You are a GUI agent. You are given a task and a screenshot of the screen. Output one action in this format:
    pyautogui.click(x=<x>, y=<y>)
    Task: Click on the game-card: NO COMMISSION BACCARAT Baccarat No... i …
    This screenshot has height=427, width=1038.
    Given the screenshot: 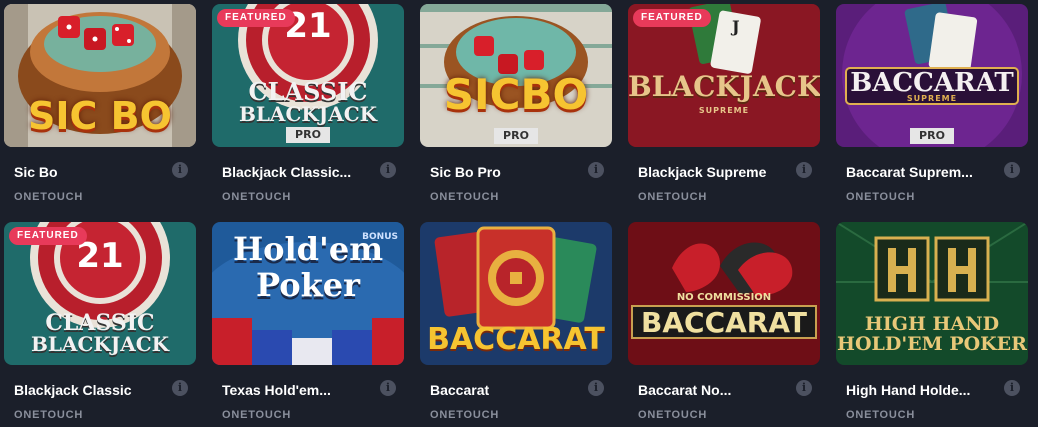 What is the action you would take?
    pyautogui.click(x=724, y=321)
    